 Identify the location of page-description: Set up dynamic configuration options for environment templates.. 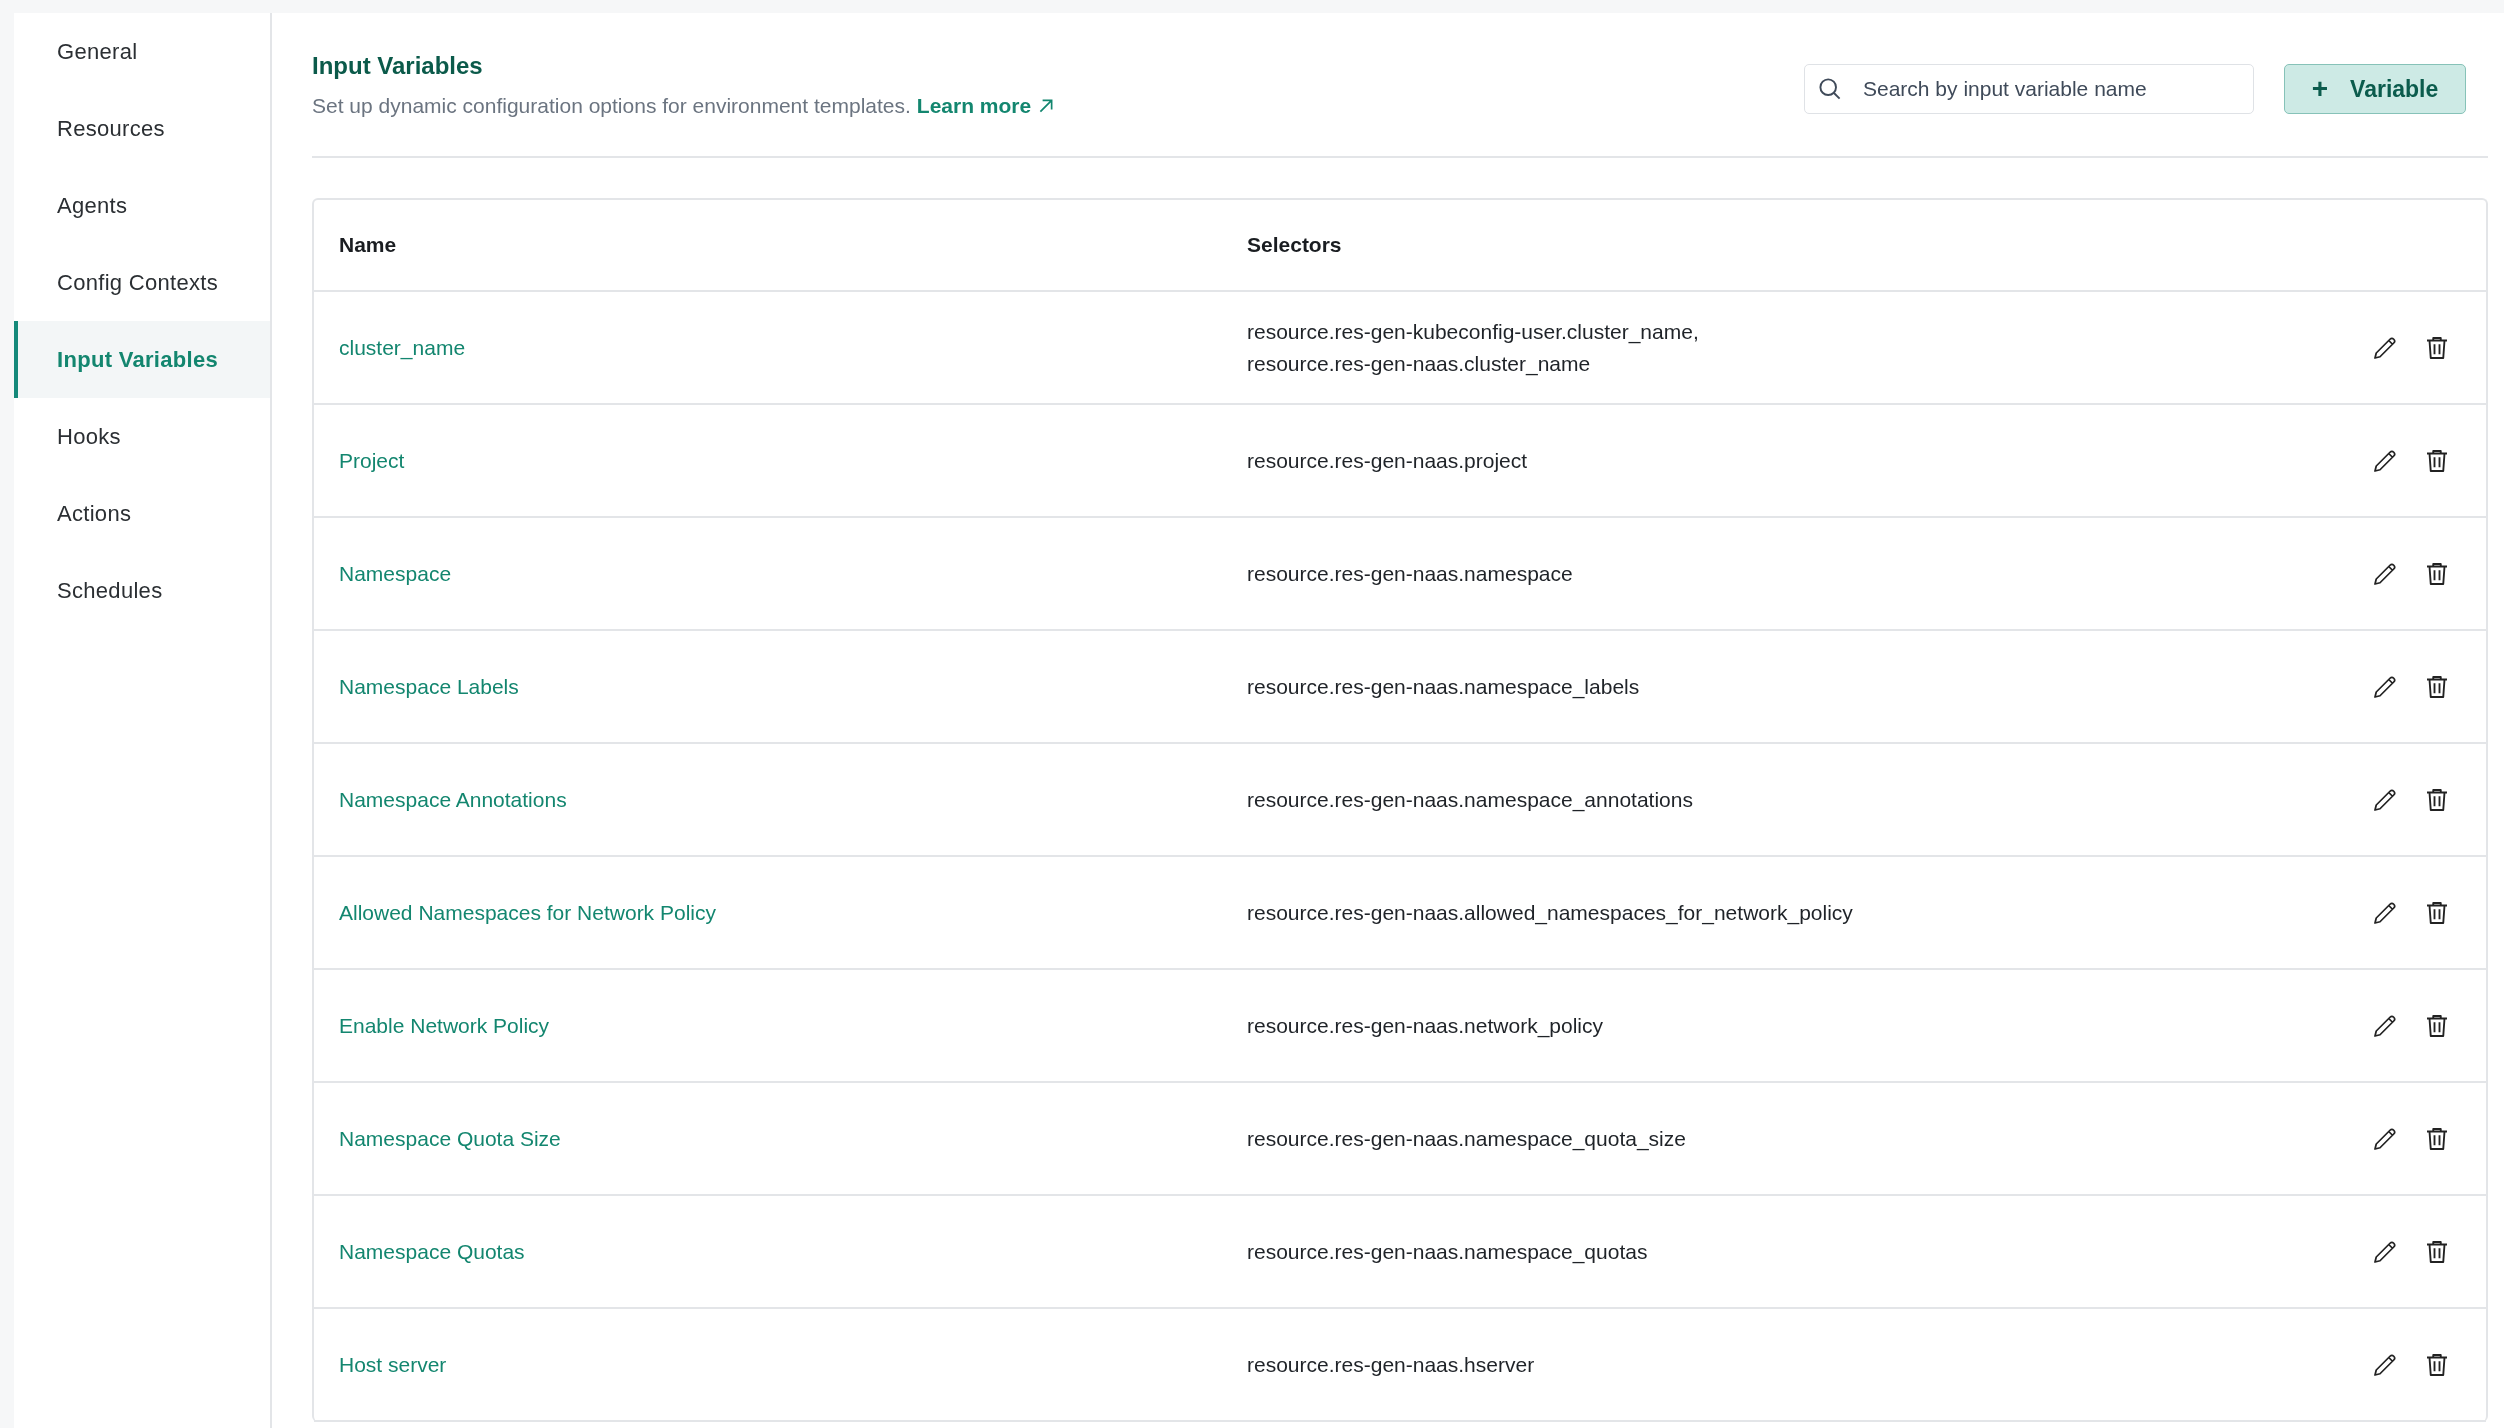
(611, 106).